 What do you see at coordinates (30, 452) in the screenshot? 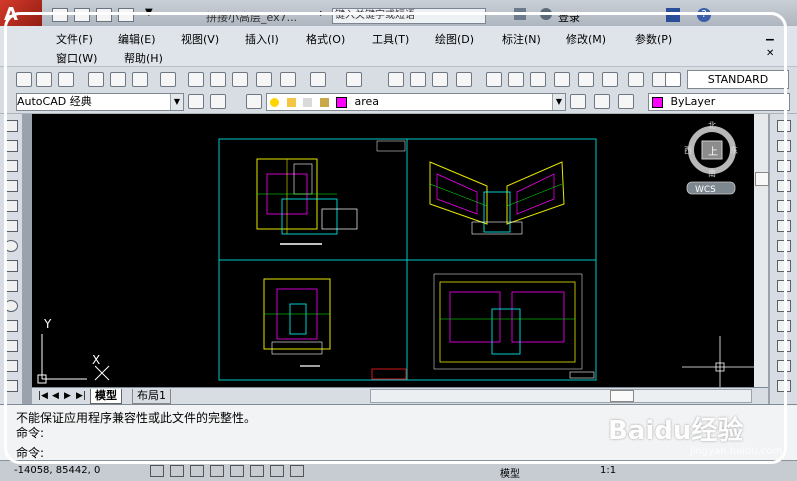
I see `command-prompt: 命令:` at bounding box center [30, 452].